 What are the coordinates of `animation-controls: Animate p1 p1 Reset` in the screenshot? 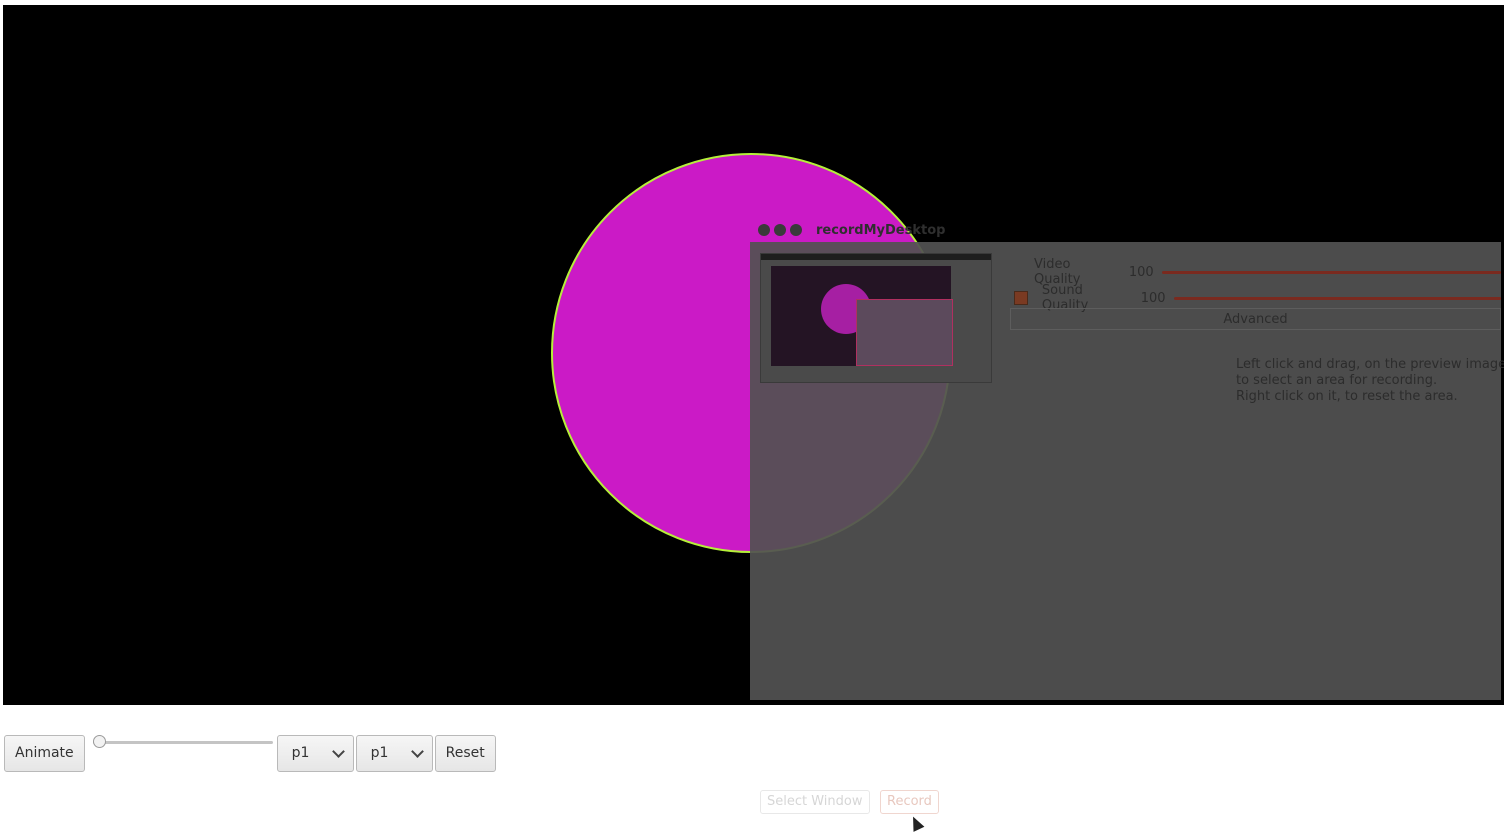 It's located at (250, 753).